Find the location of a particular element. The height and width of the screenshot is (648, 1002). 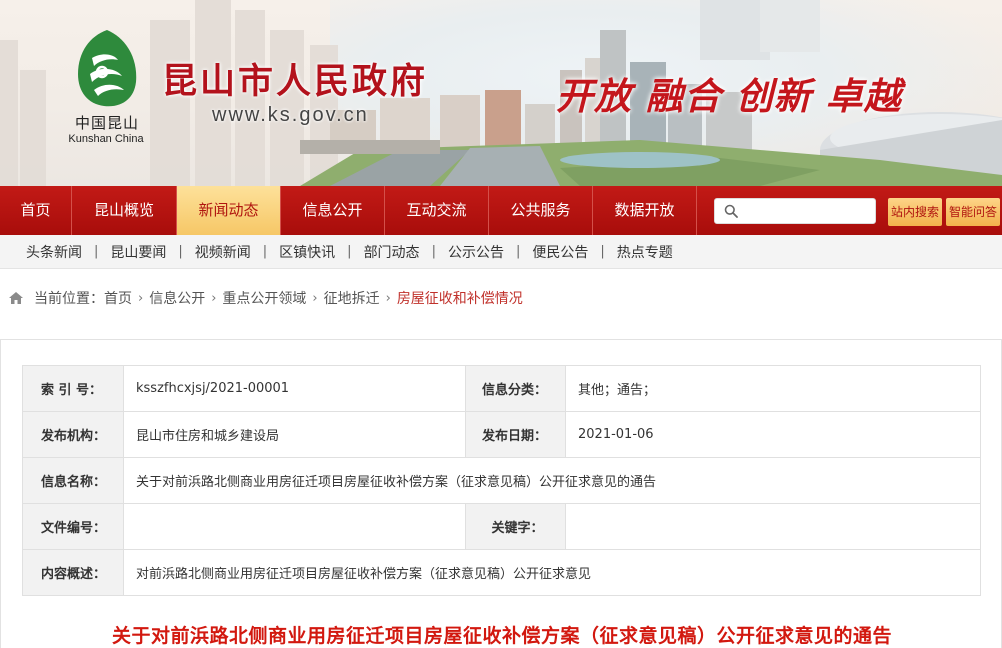

subnav-item-department-news: 部门动态 is located at coordinates (392, 252).